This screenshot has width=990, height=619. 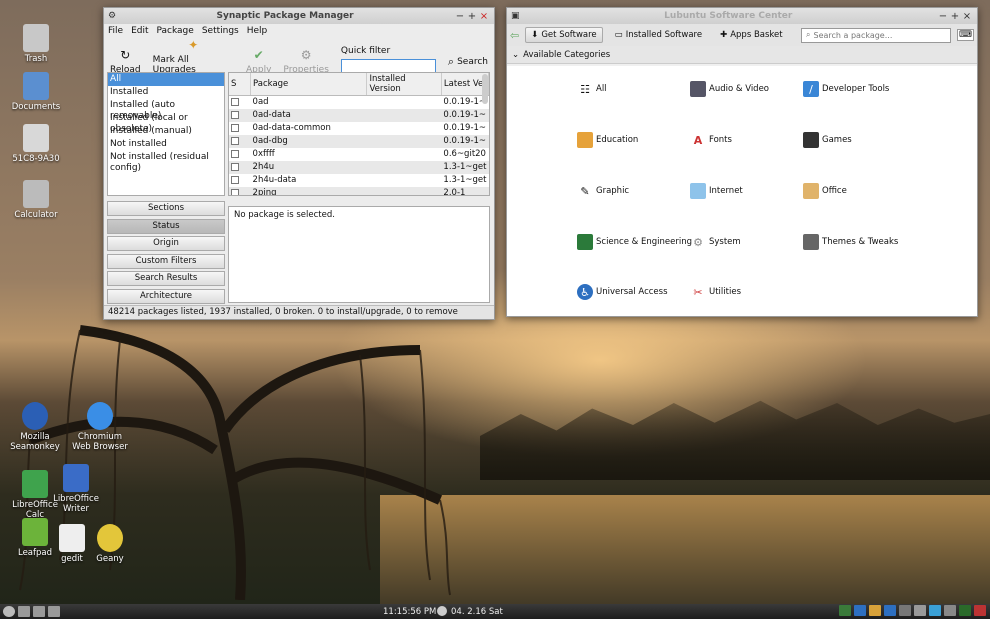 What do you see at coordinates (742, 16) in the screenshot?
I see `software-center-titlebar: ▣ Lubuntu Software Center − + ×` at bounding box center [742, 16].